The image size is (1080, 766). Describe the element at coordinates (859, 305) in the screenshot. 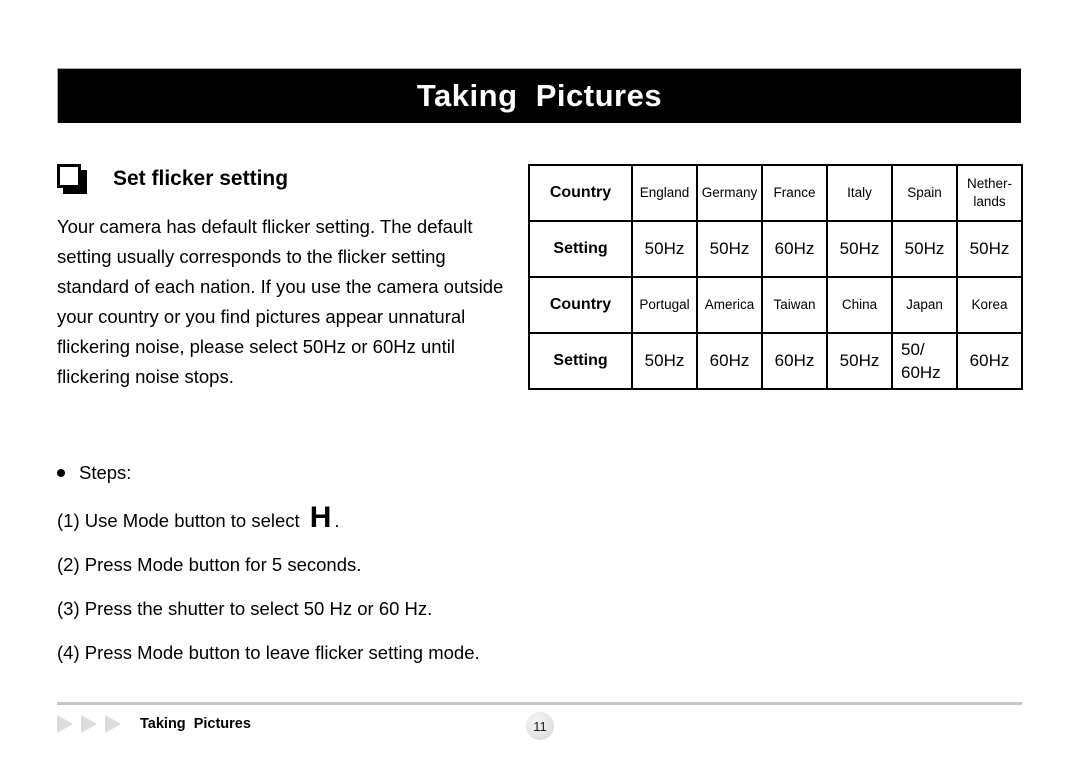

I see `table-cell: China` at that location.